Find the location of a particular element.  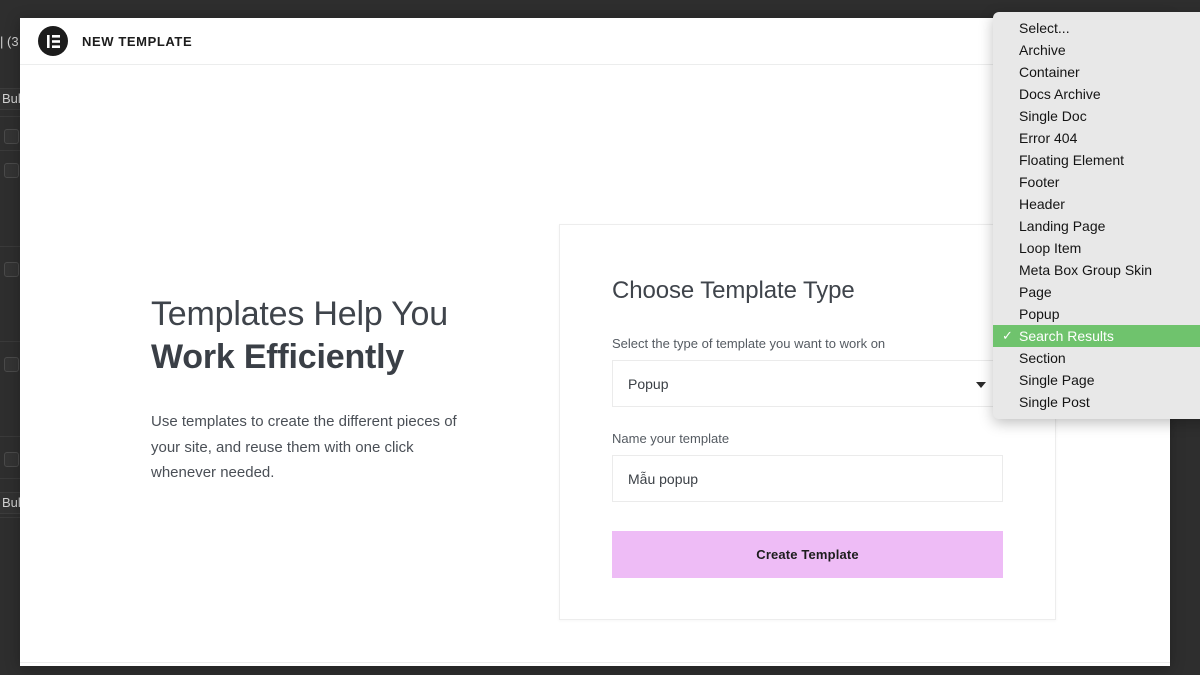

template-type-selected-value: Popup is located at coordinates (648, 383).